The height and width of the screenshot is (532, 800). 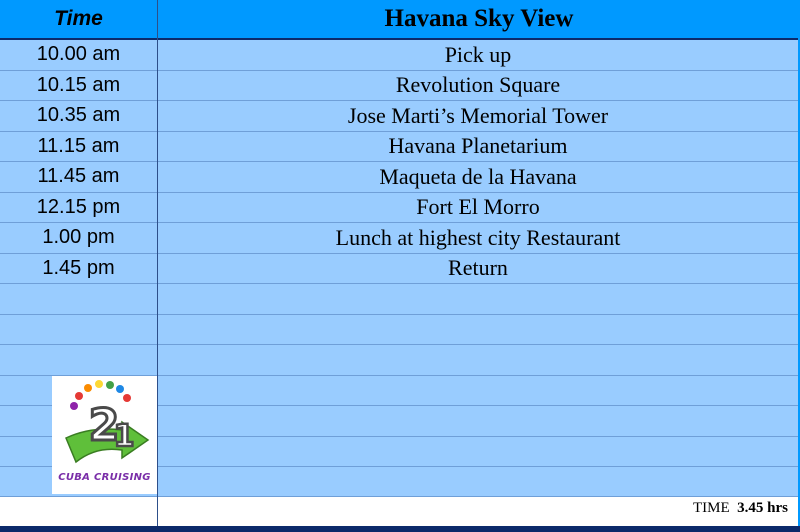 I want to click on row-activity: Return, so click(x=478, y=268).